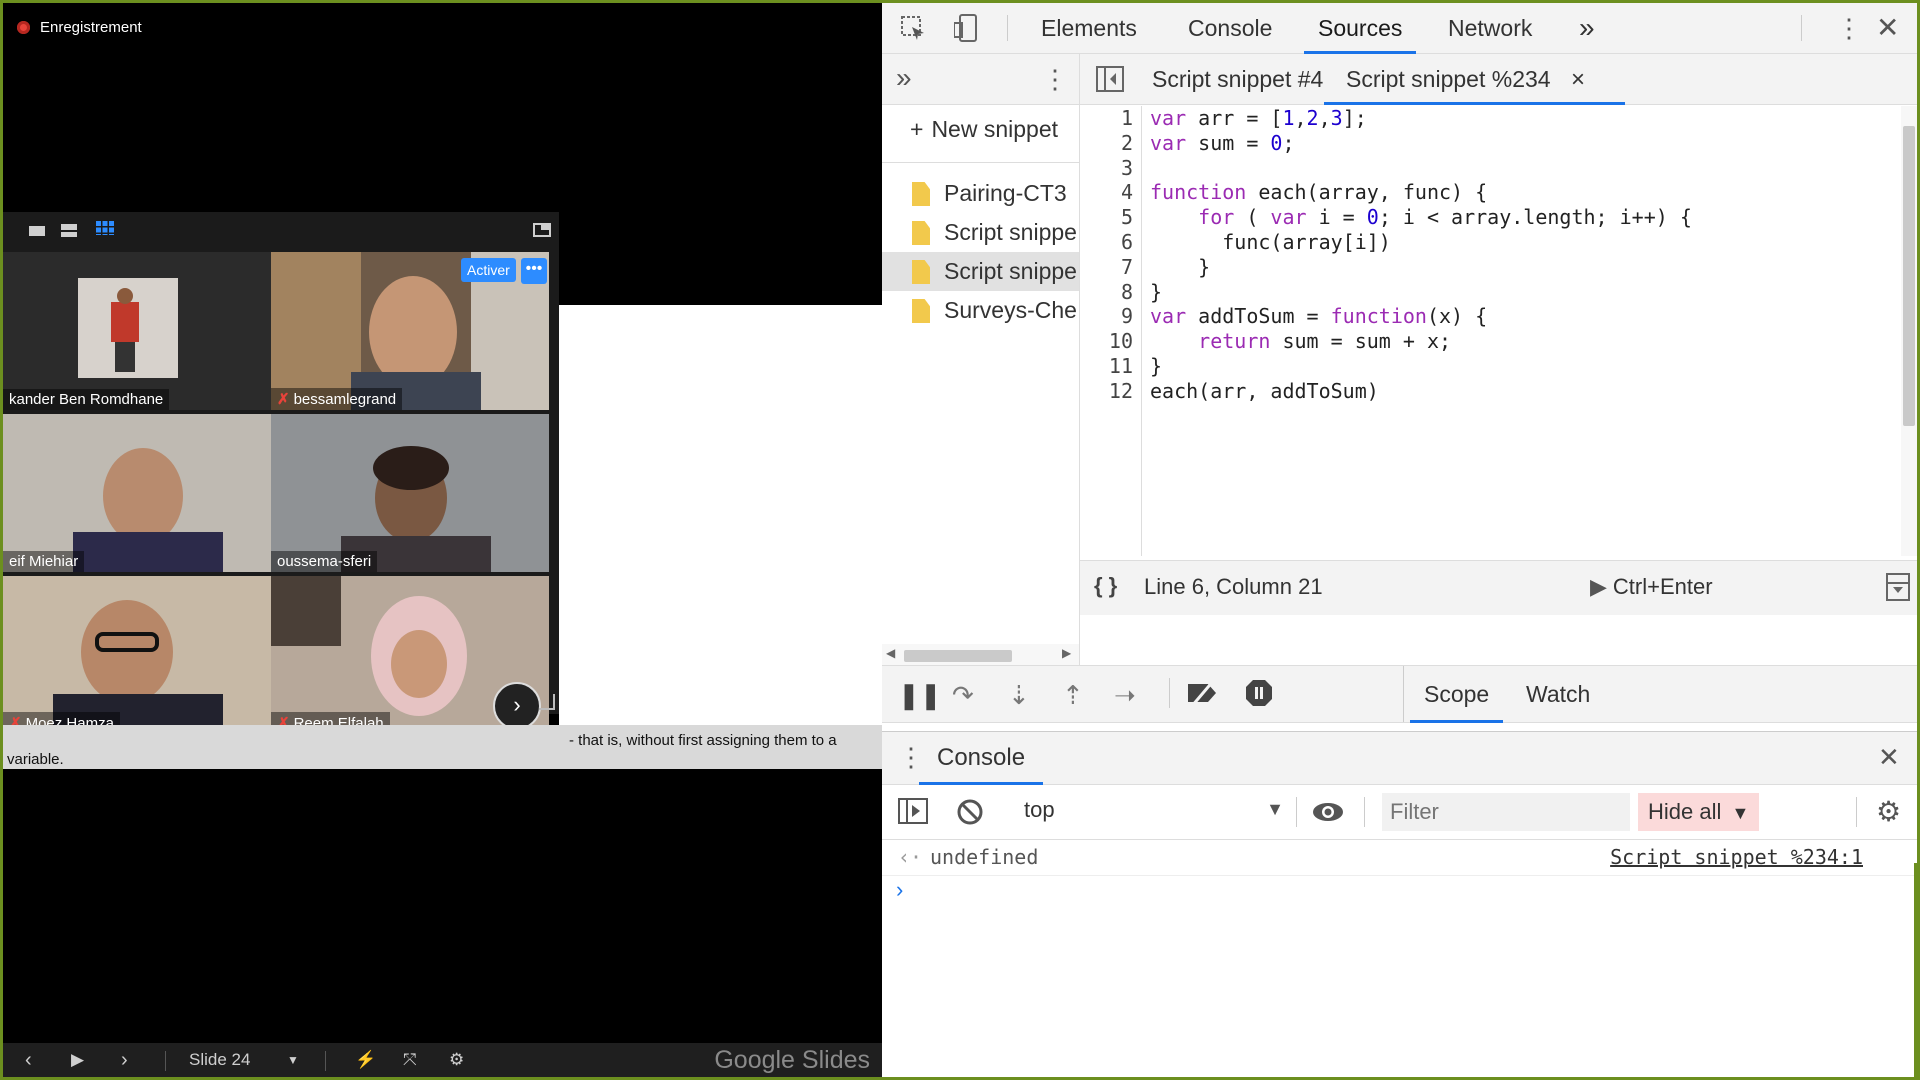 This screenshot has height=1080, width=1920. I want to click on more-options-icon: •••, so click(534, 271).